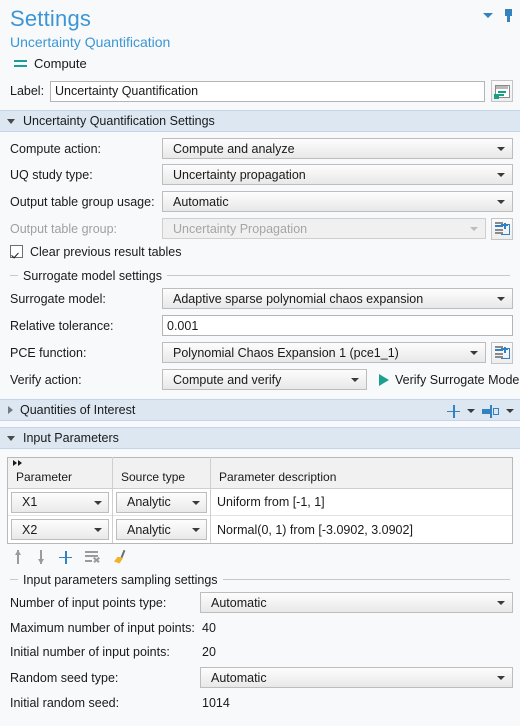 Image resolution: width=520 pixels, height=726 pixels. I want to click on clear-previous-result-tables-checkbox, so click(16, 251).